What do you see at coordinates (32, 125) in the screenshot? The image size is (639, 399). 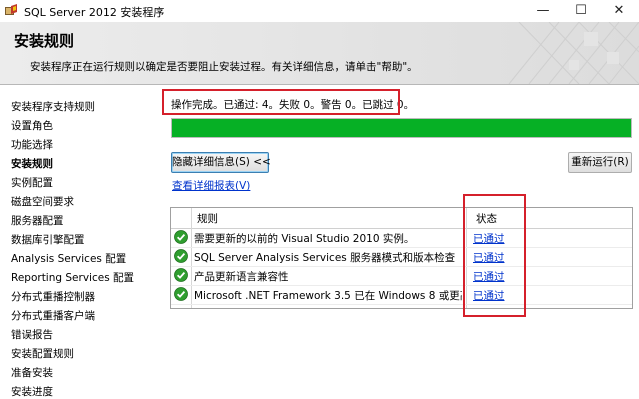 I see `sidebar-item-setup-role: 设置角色` at bounding box center [32, 125].